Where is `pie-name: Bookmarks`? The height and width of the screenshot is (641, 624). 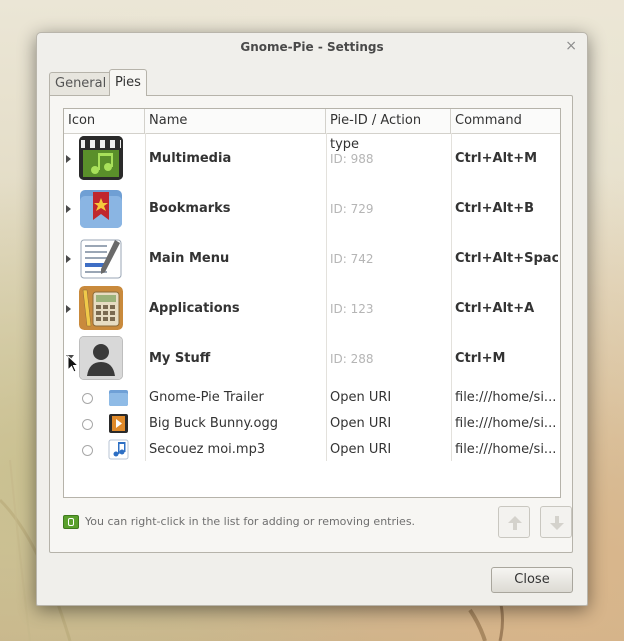 pie-name: Bookmarks is located at coordinates (190, 208).